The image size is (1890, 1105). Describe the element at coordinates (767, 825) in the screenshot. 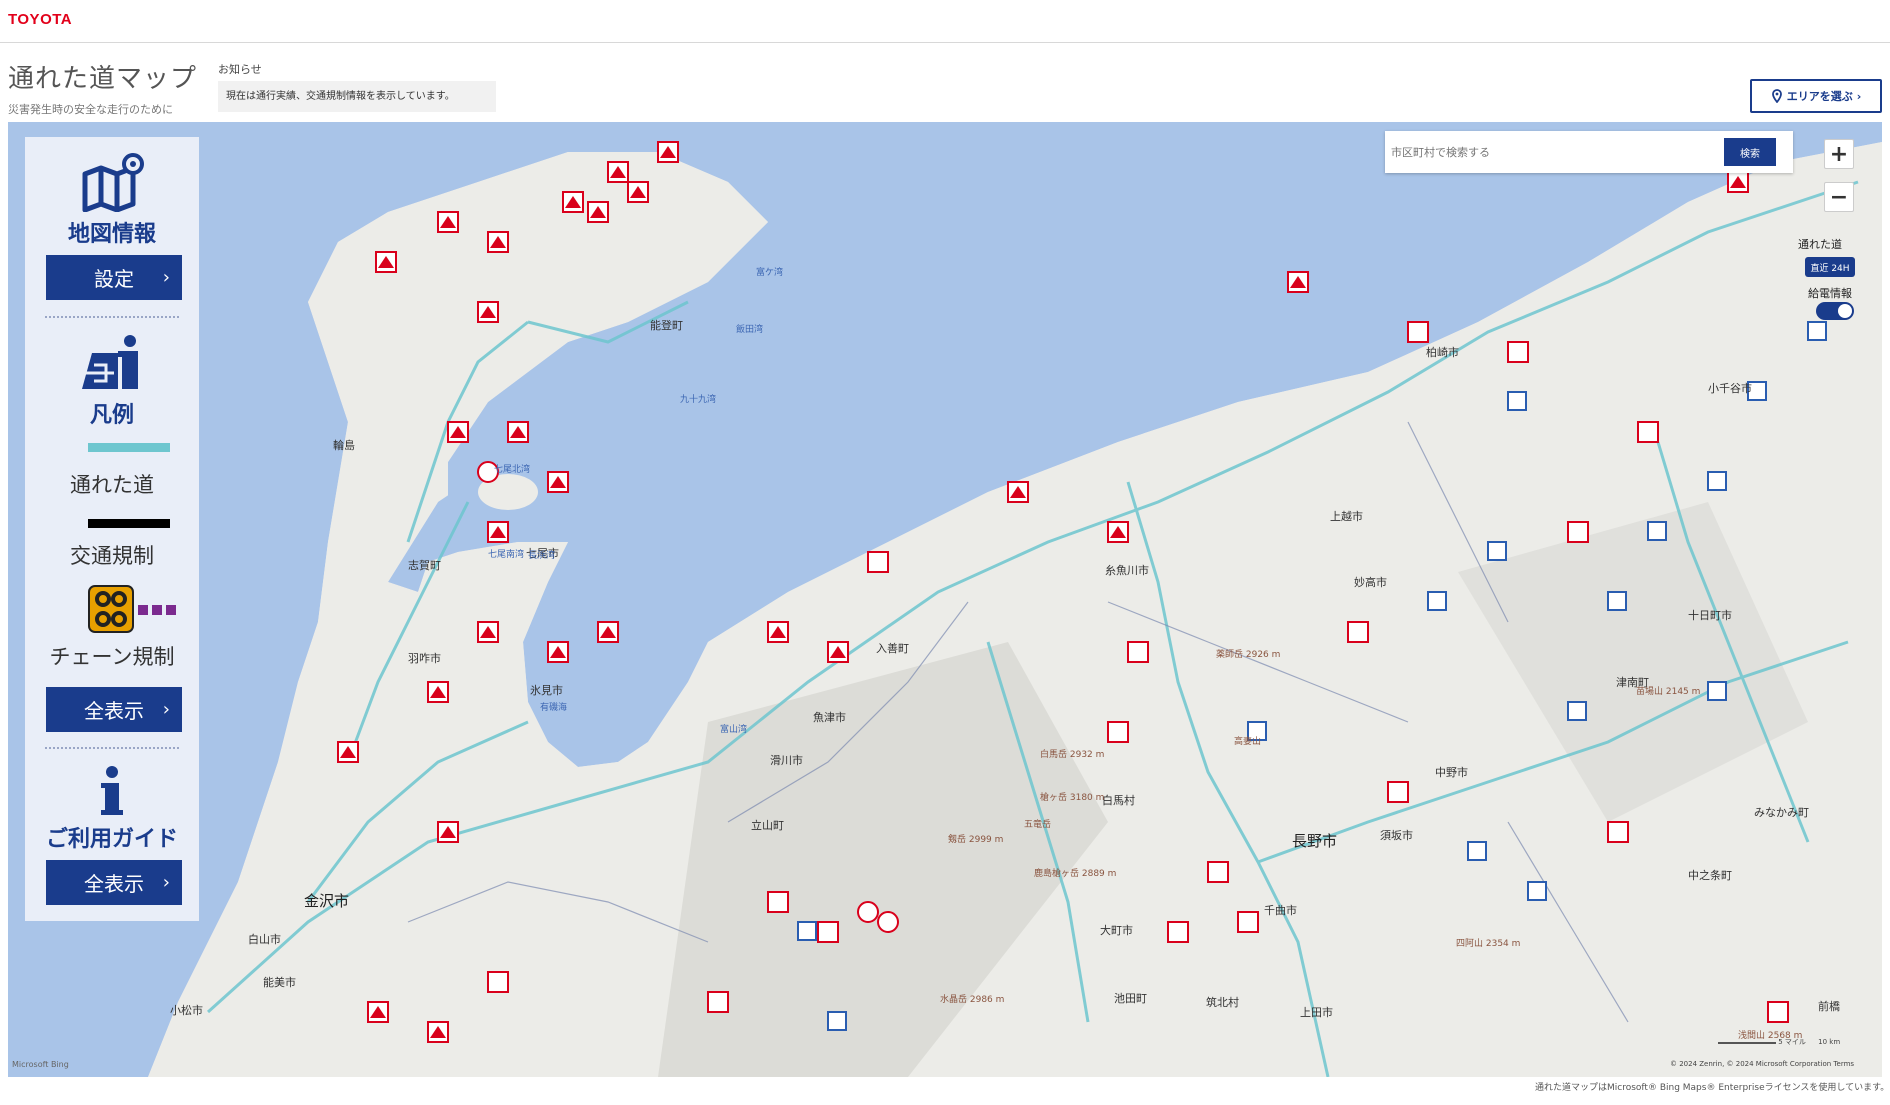

I see `place-label: 立山町` at that location.